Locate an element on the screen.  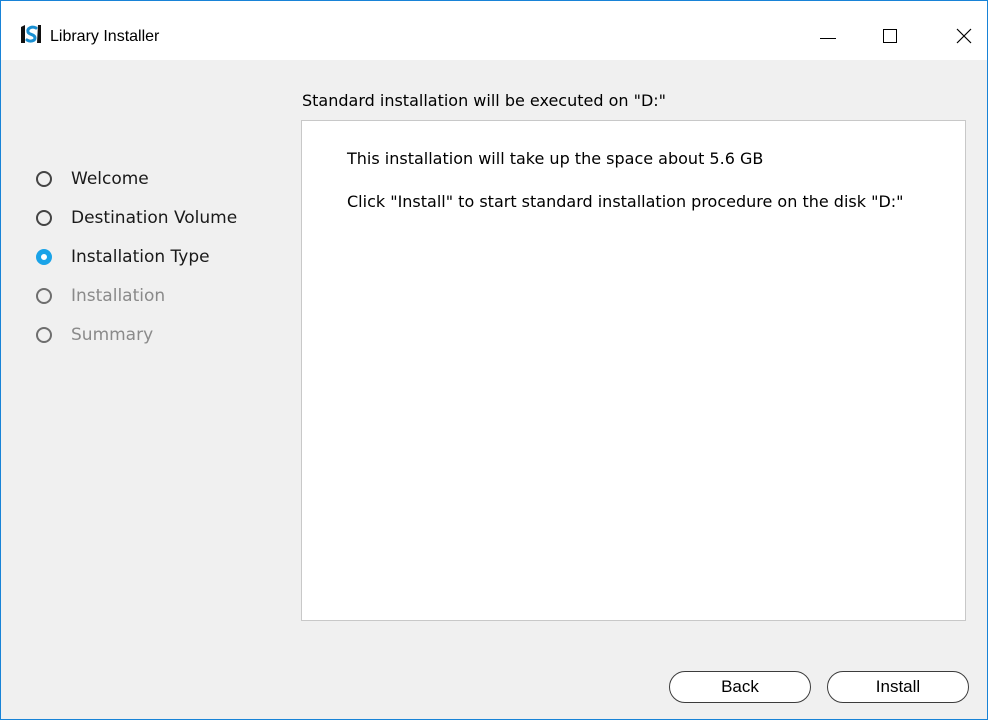
step-installation: Installation is located at coordinates (136, 295).